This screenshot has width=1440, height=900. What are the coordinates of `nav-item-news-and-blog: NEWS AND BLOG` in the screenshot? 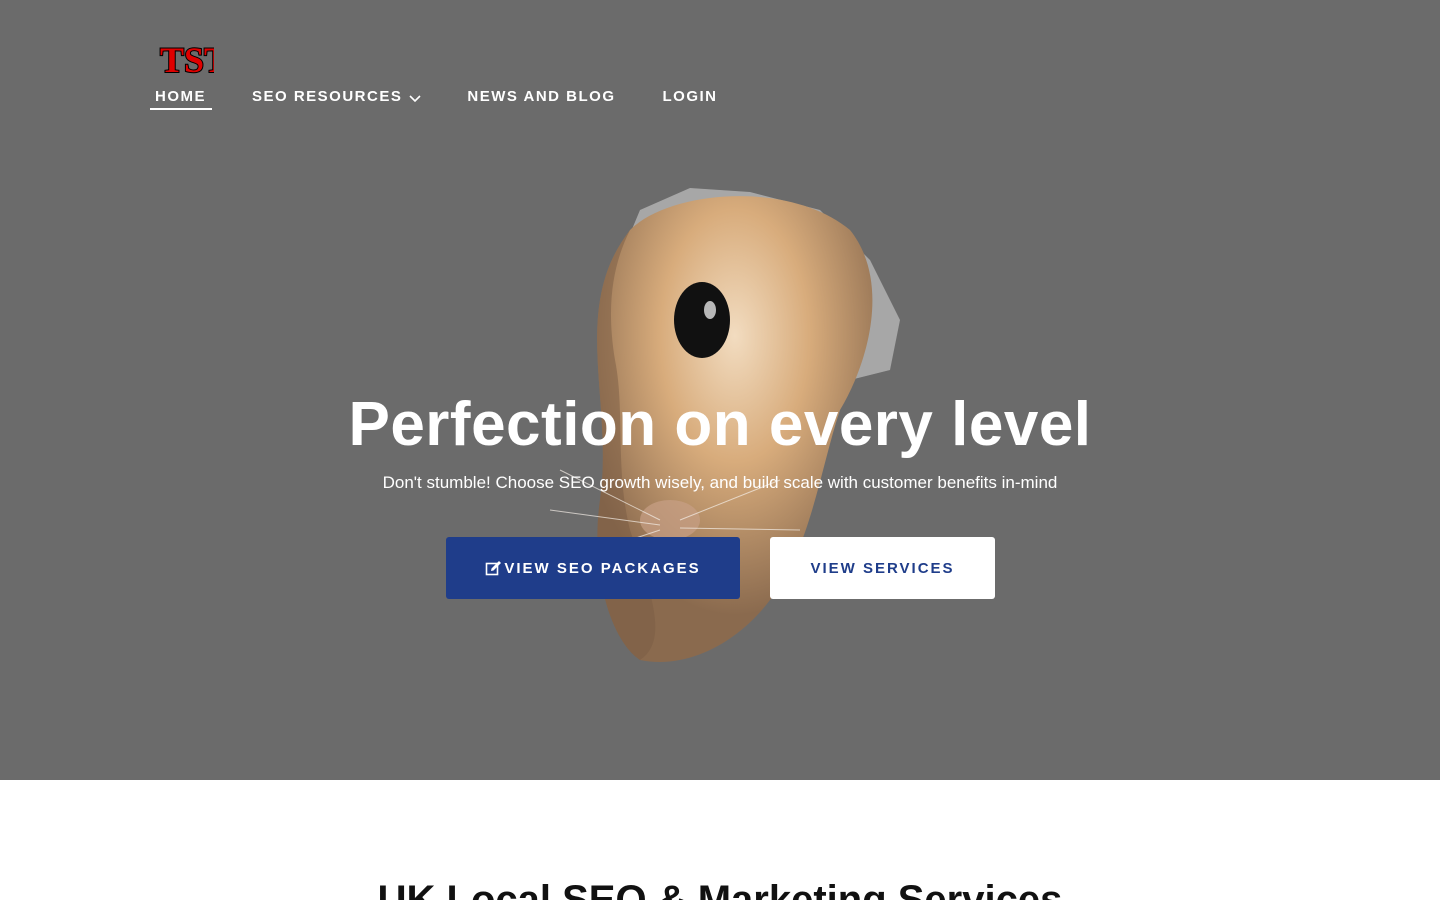 It's located at (541, 98).